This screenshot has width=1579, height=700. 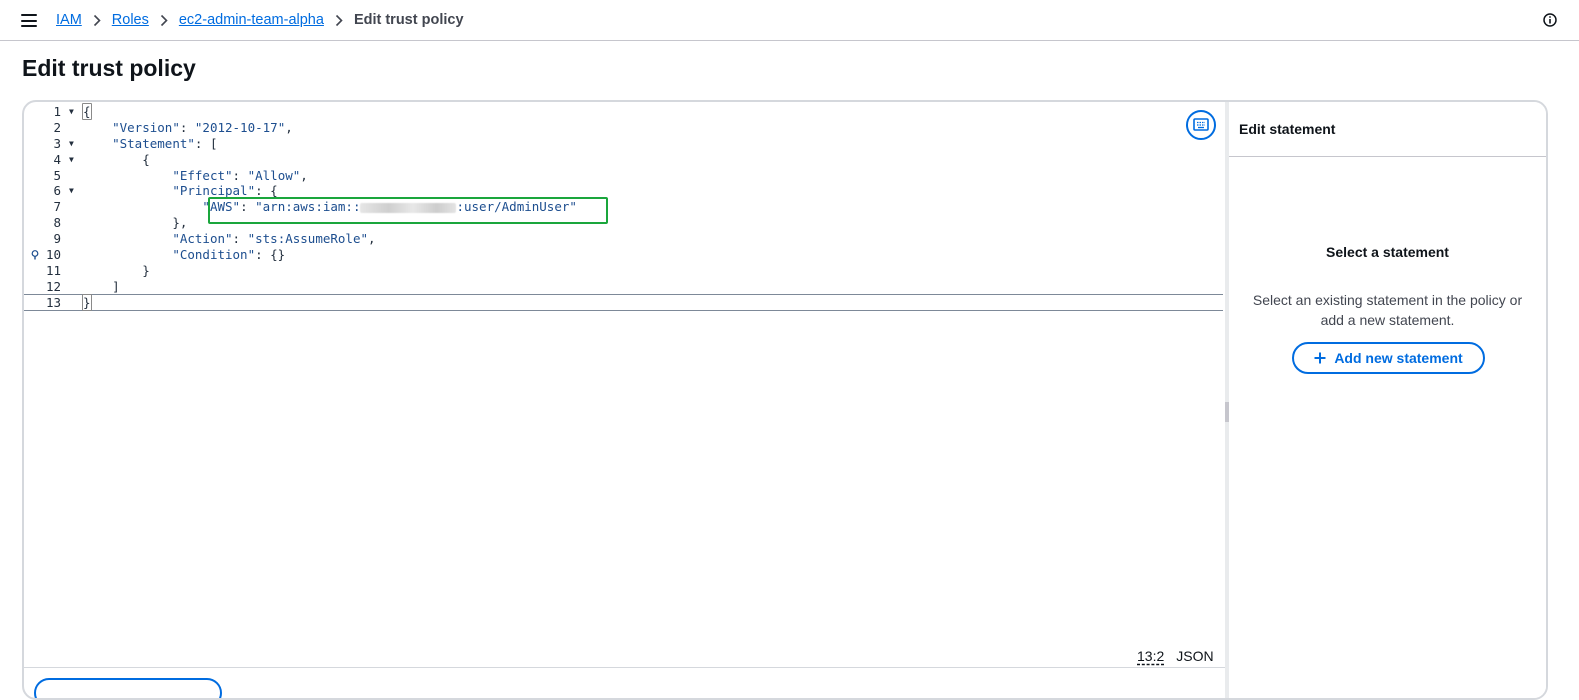 I want to click on line-number: 13, so click(x=53, y=302).